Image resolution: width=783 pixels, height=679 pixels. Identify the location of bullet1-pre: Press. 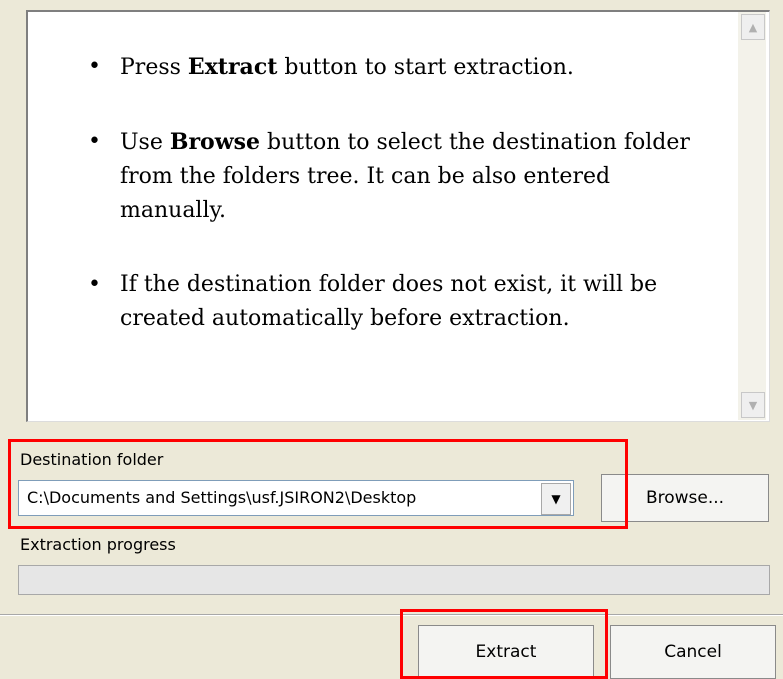
(154, 67).